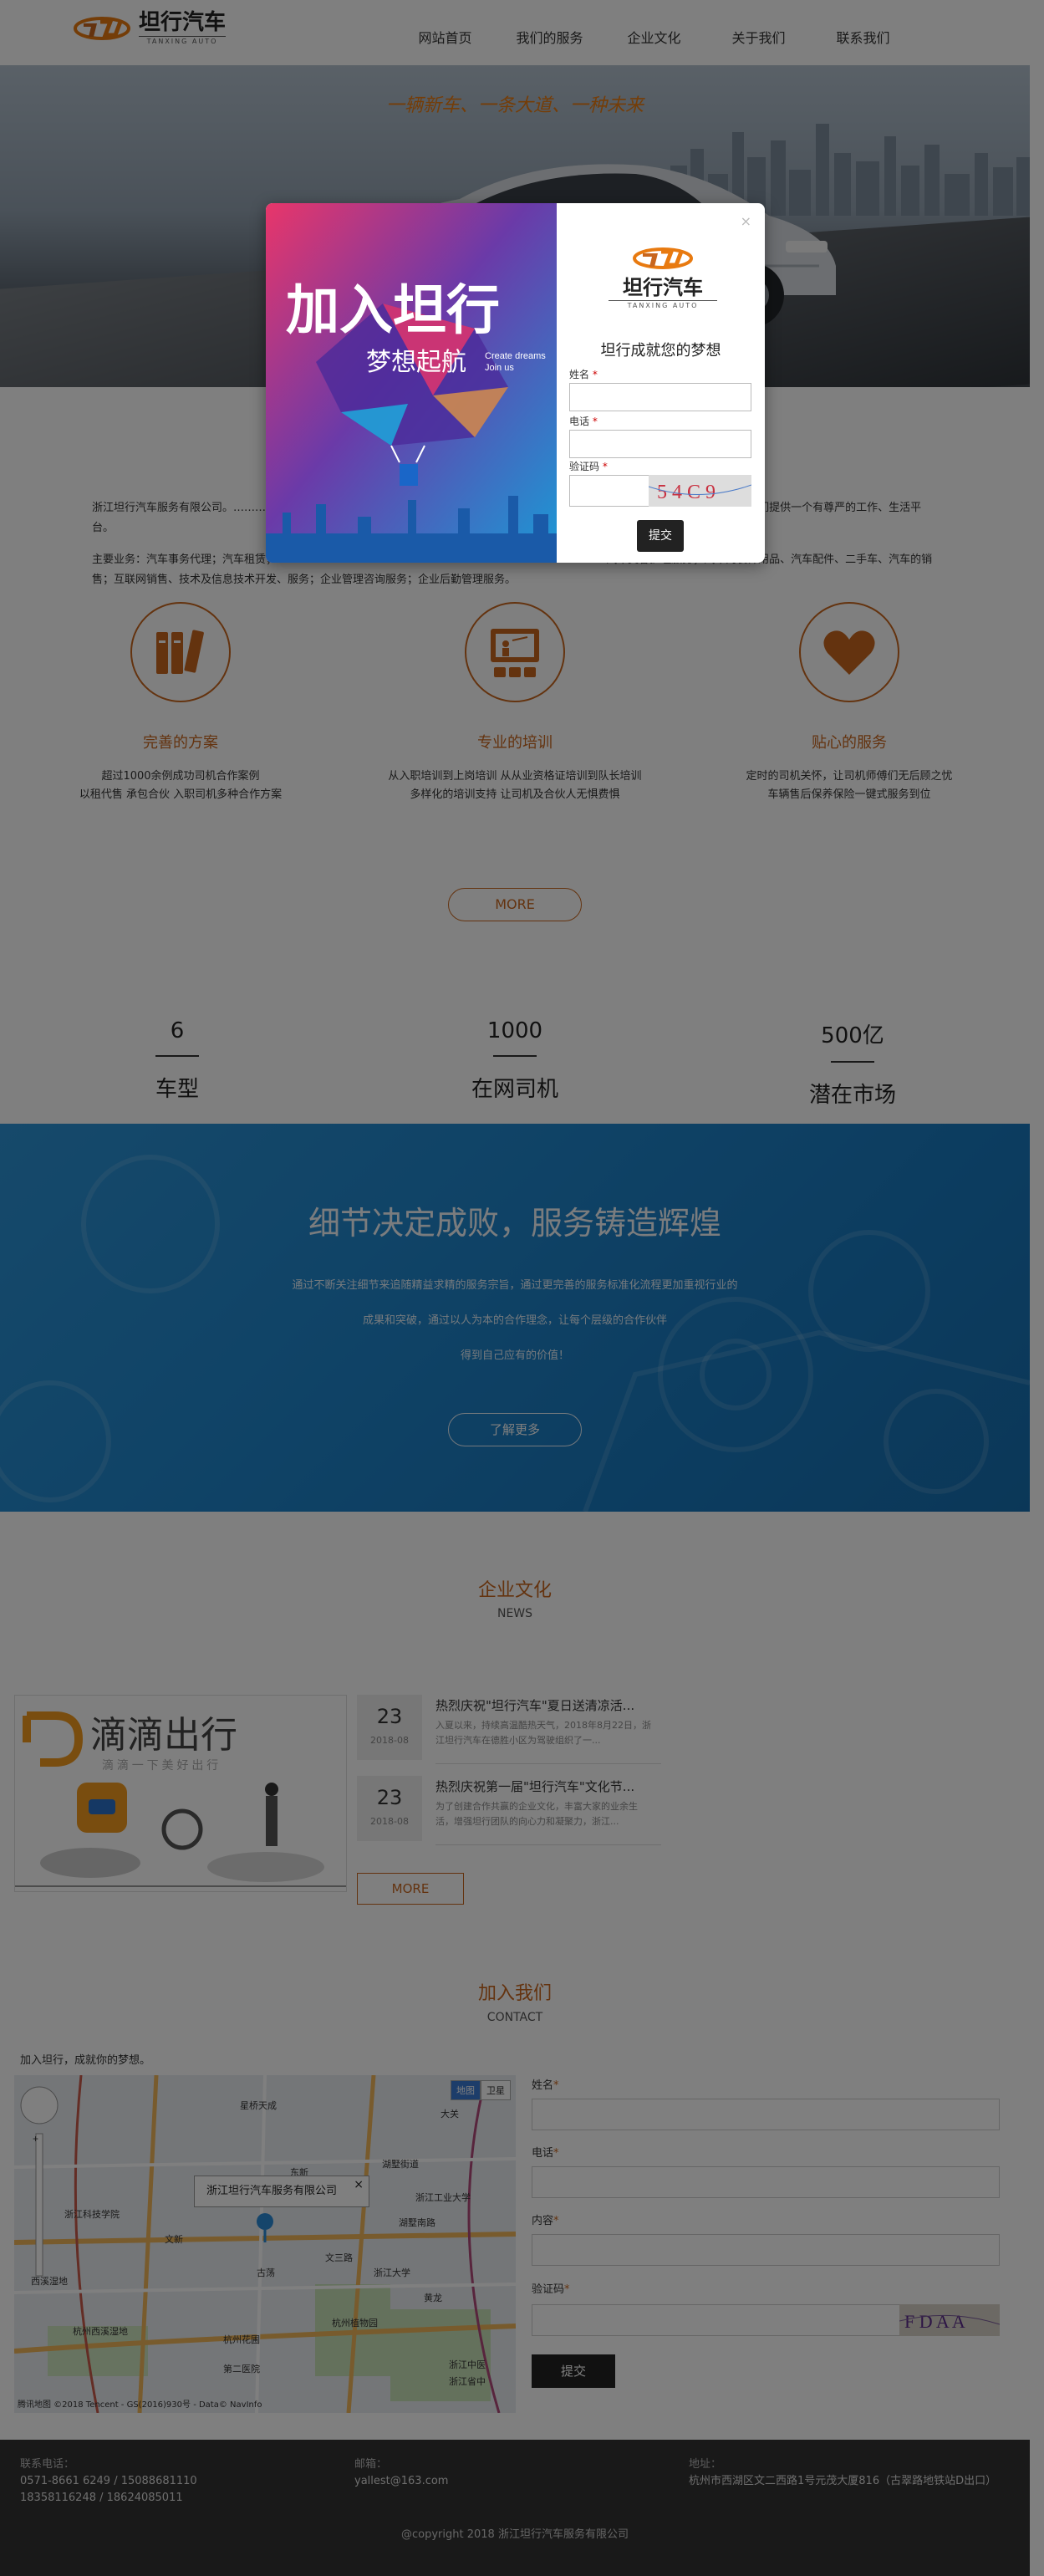  I want to click on modal-title: 坦行成就您的梦想, so click(660, 351).